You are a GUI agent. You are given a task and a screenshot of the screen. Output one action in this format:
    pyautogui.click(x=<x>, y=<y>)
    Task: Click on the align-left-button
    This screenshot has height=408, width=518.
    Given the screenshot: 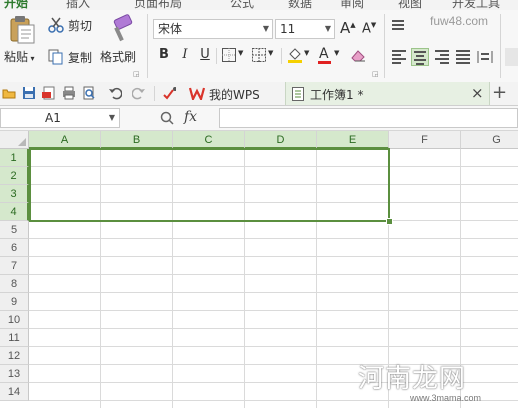 What is the action you would take?
    pyautogui.click(x=399, y=57)
    